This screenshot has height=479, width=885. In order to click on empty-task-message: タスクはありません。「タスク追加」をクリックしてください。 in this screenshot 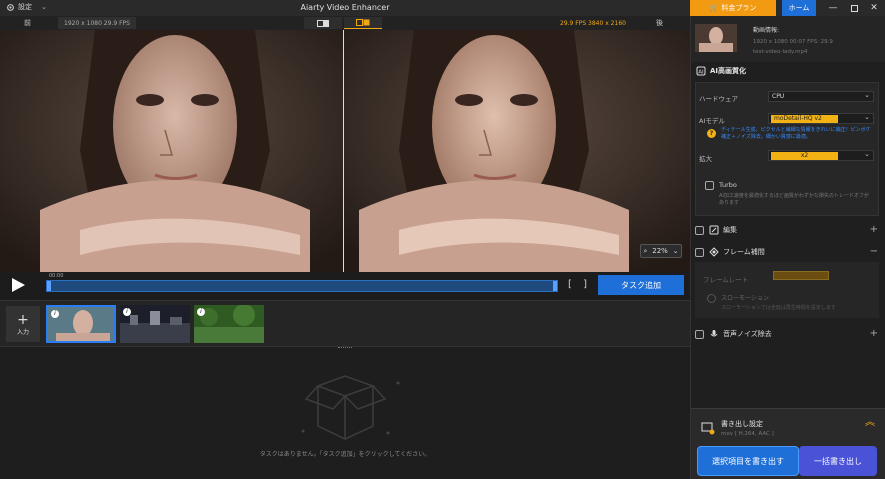, I will do `click(345, 454)`.